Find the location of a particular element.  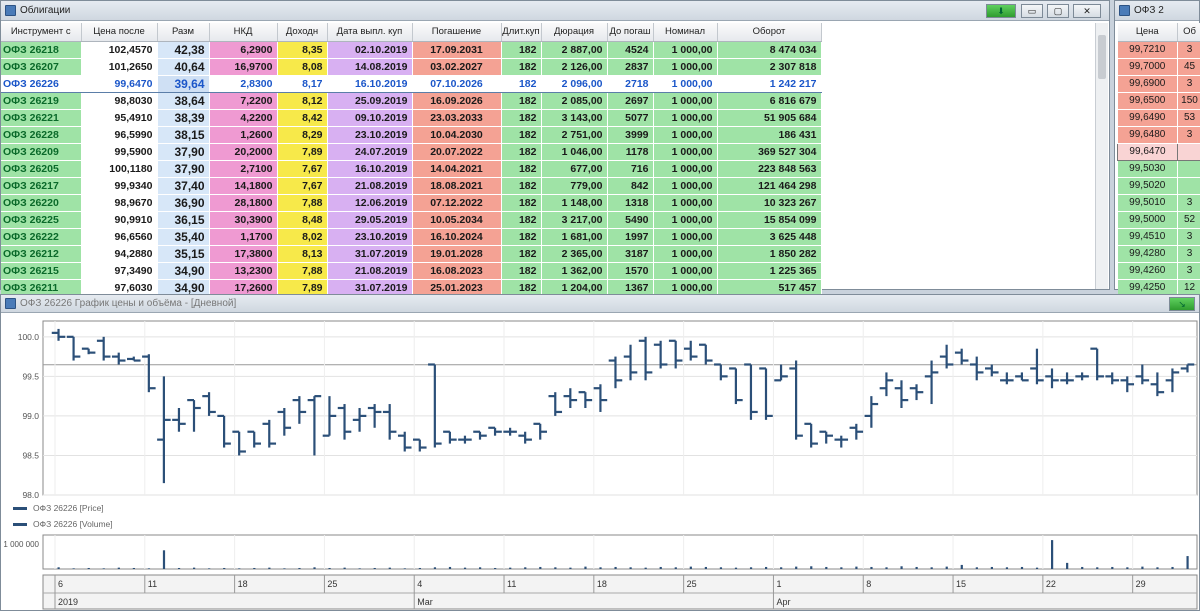

orderbook-row: 99,6900 3 is located at coordinates (1158, 84).